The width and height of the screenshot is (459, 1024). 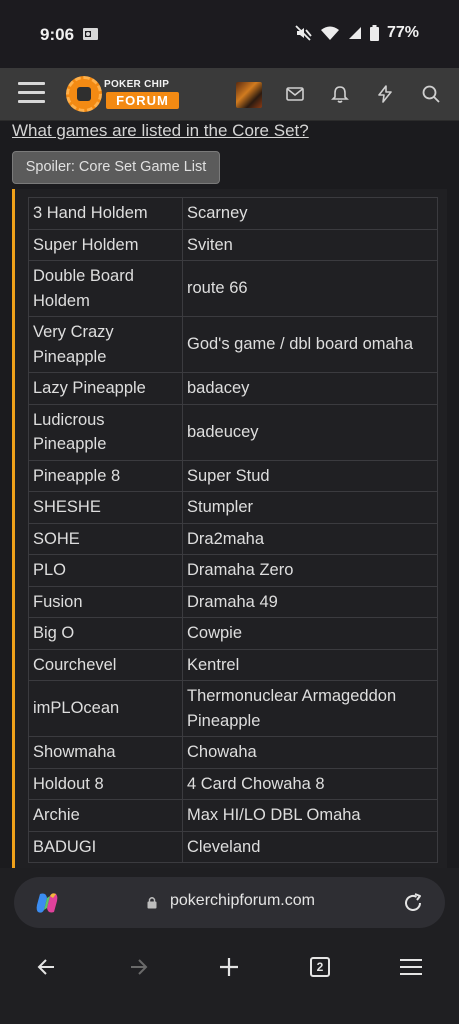 What do you see at coordinates (310, 783) in the screenshot?
I see `game-cell-right: 4 Card Chowaha 8` at bounding box center [310, 783].